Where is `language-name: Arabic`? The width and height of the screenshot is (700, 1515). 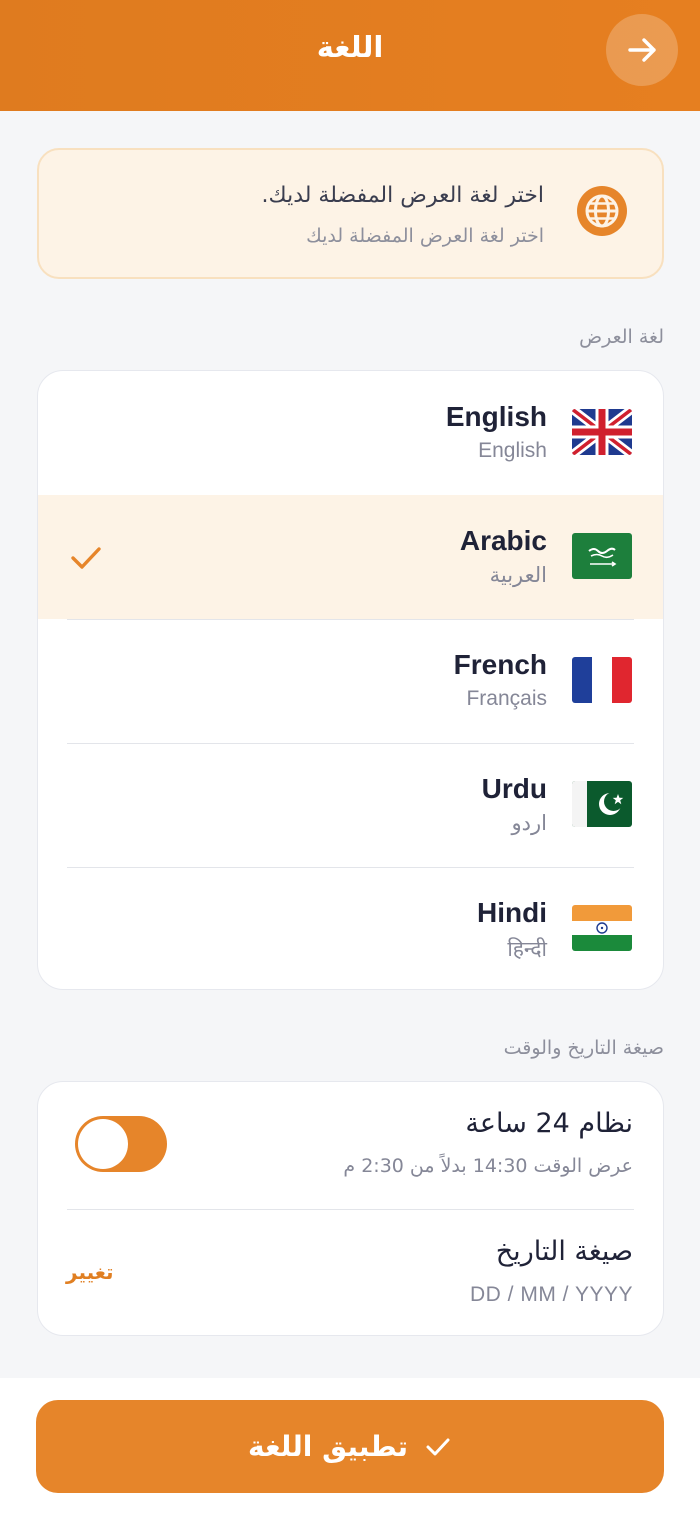
language-name: Arabic is located at coordinates (503, 540).